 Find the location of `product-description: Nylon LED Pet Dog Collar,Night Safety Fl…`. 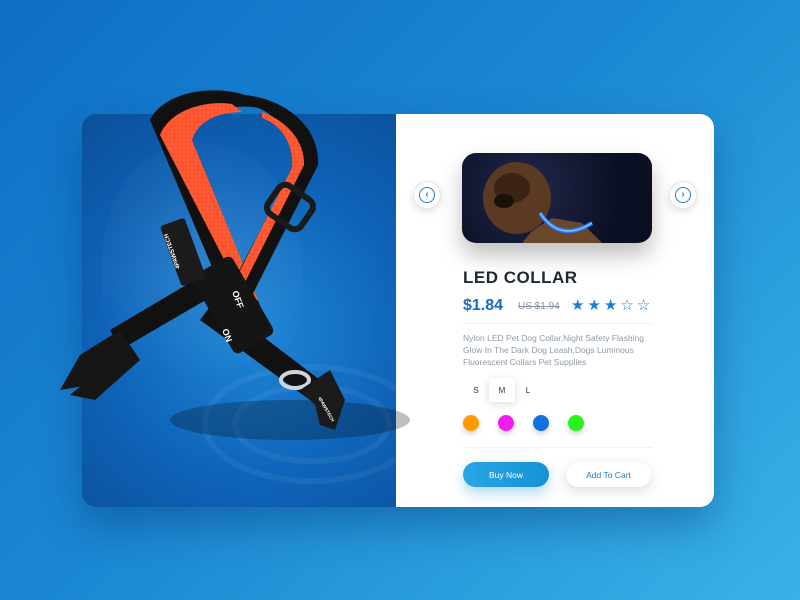

product-description: Nylon LED Pet Dog Collar,Night Safety Fl… is located at coordinates (553, 350).